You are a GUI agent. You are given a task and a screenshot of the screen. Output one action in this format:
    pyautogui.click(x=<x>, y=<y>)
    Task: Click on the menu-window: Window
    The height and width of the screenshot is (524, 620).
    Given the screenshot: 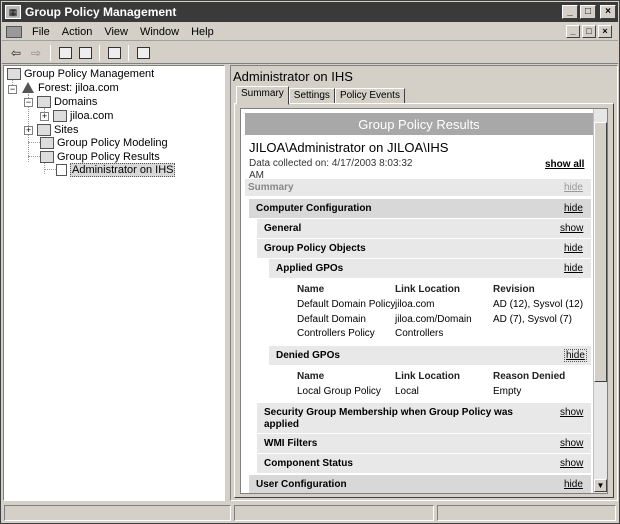 What is the action you would take?
    pyautogui.click(x=159, y=32)
    